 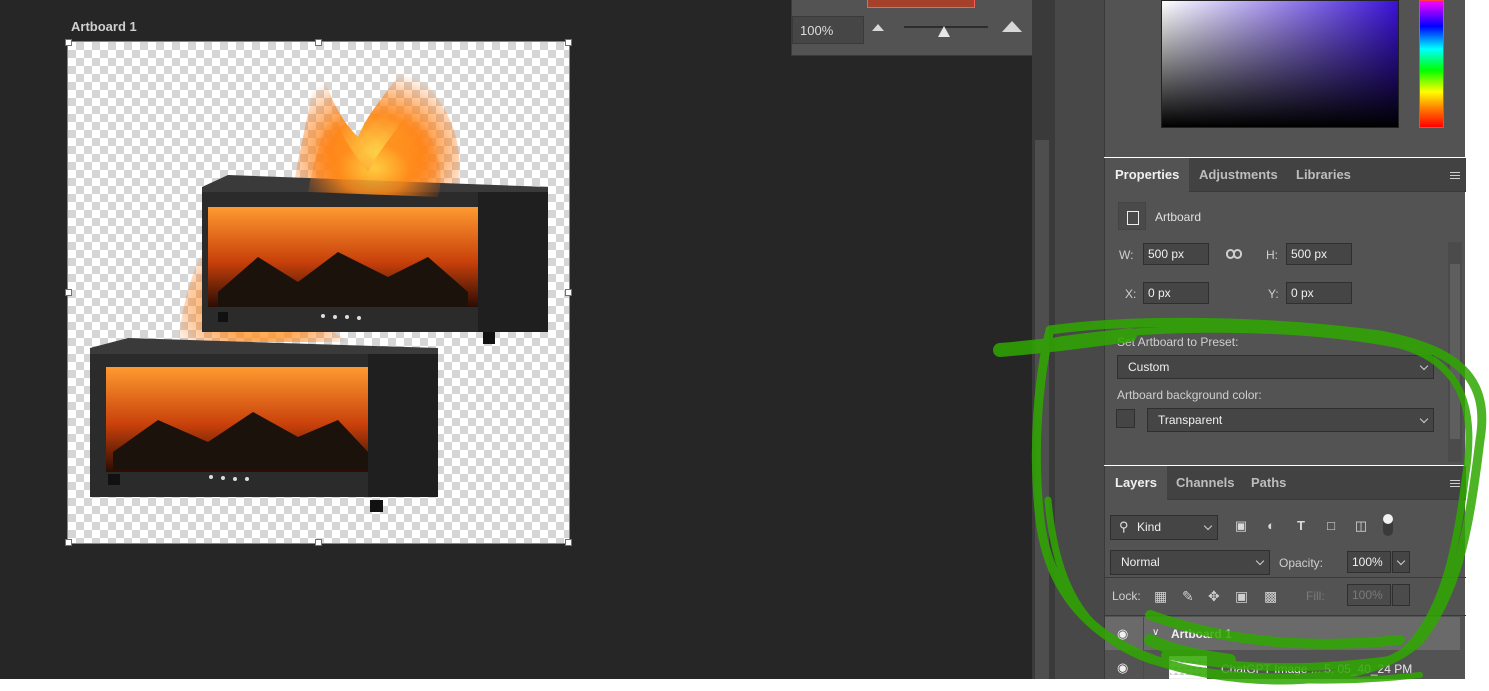 What do you see at coordinates (1275, 367) in the screenshot?
I see `preset-dropdown: Custom` at bounding box center [1275, 367].